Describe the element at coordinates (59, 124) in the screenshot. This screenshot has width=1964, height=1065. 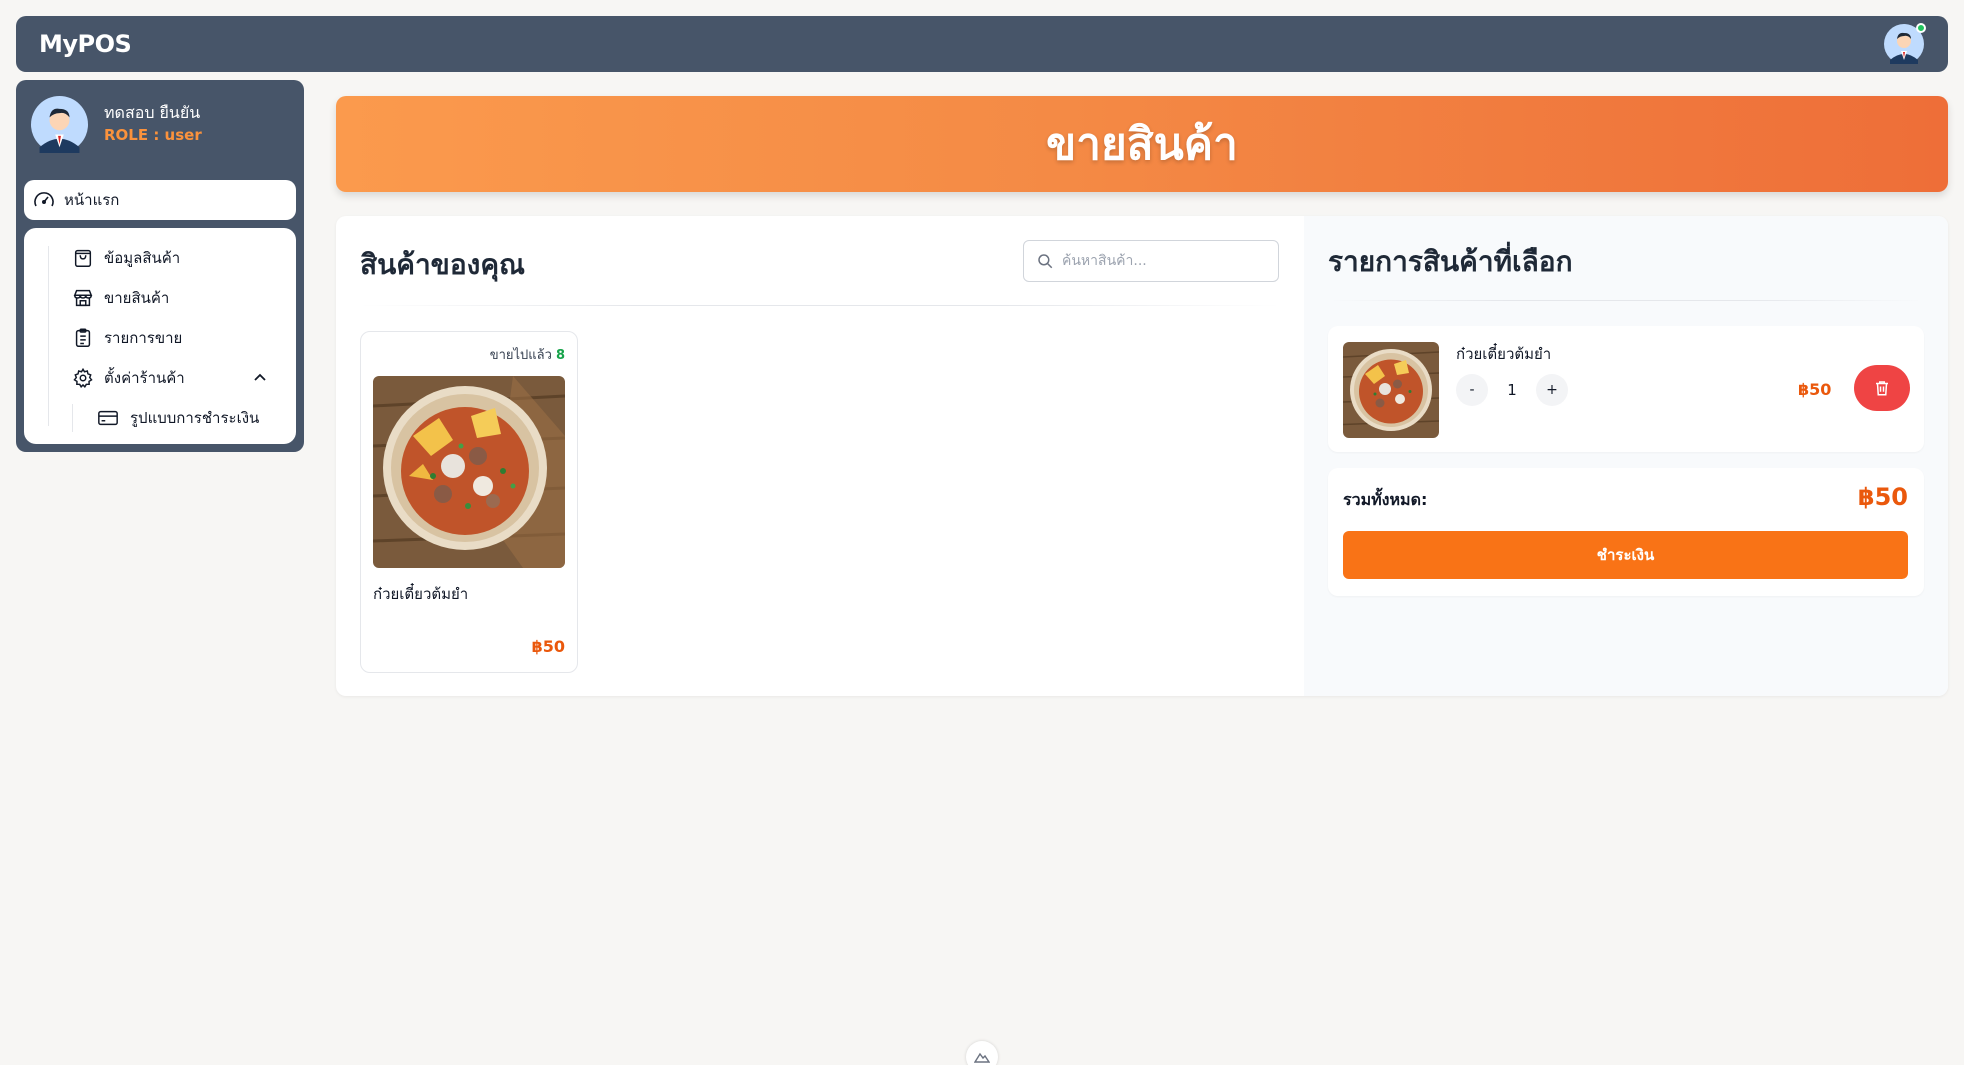
I see `avatar` at that location.